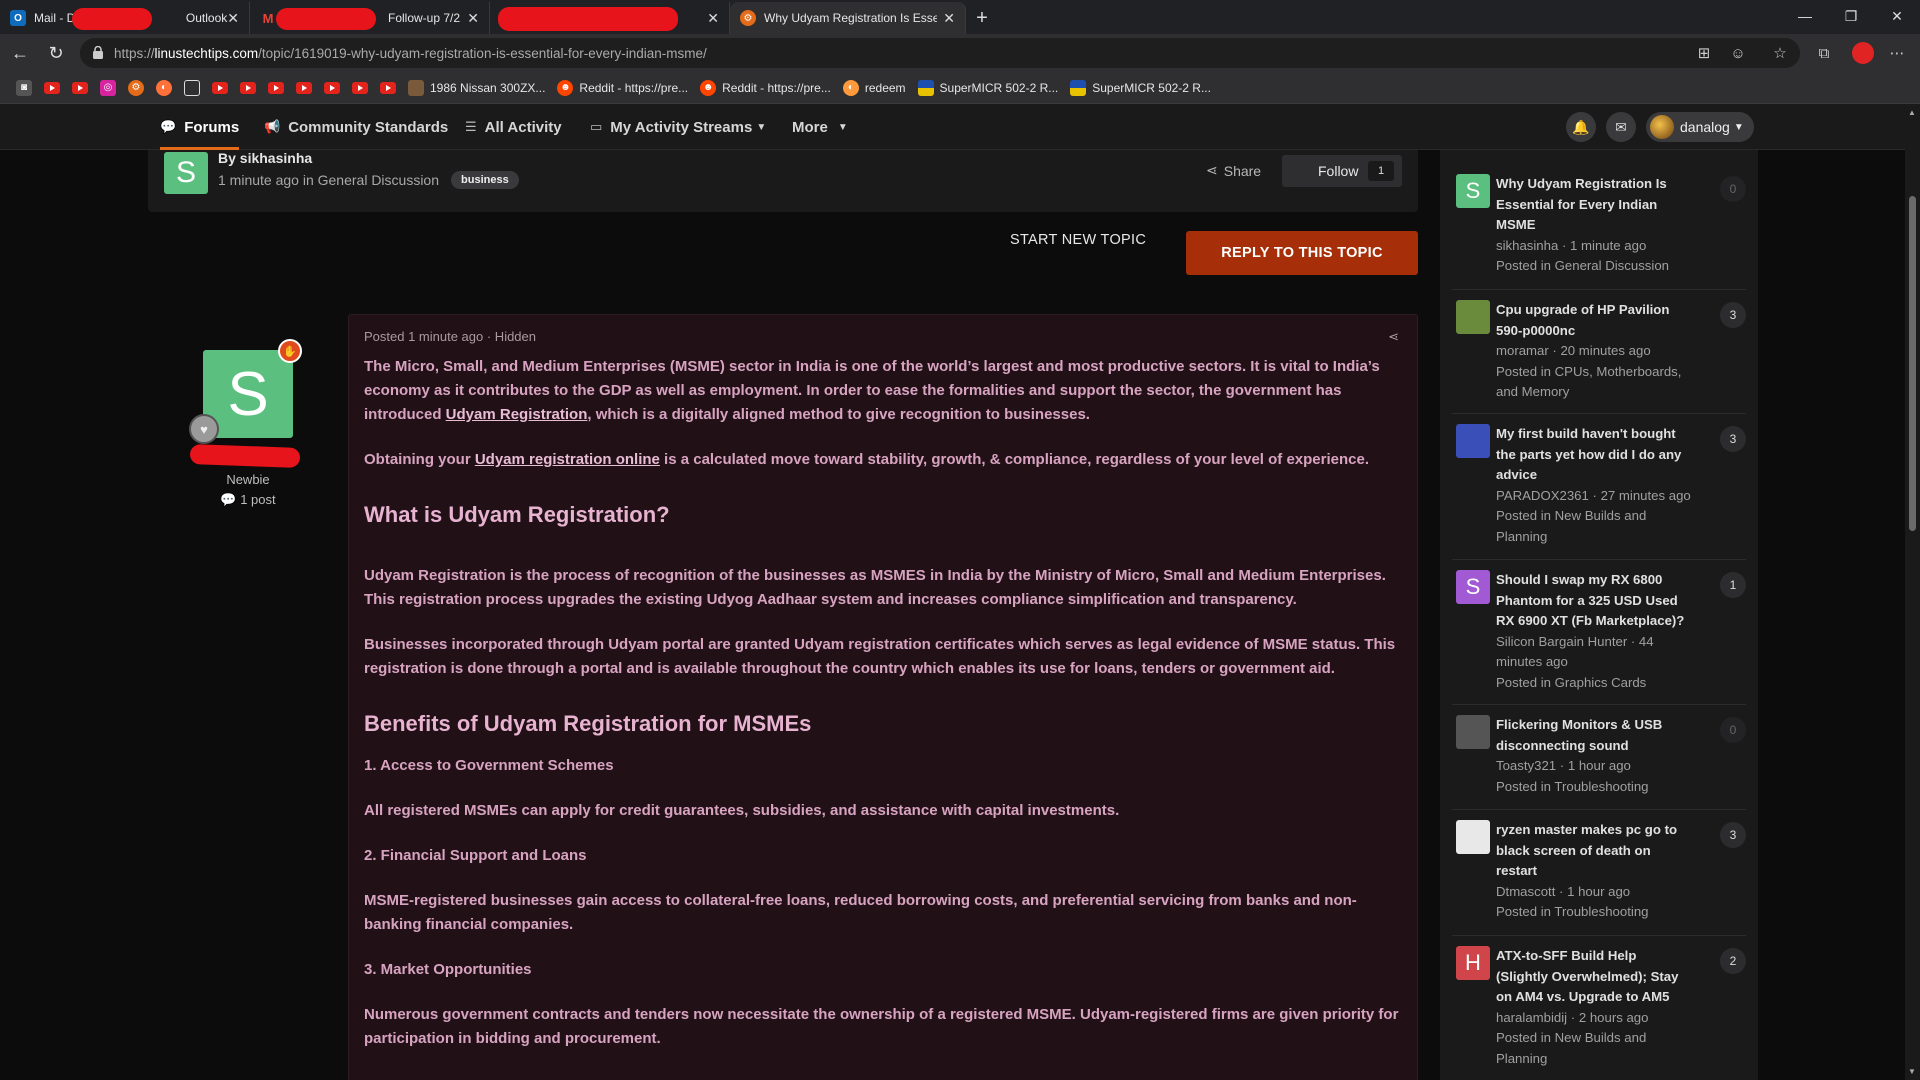 Image resolution: width=1920 pixels, height=1080 pixels. I want to click on nav-community-standards: 📢 Community Standards, so click(356, 127).